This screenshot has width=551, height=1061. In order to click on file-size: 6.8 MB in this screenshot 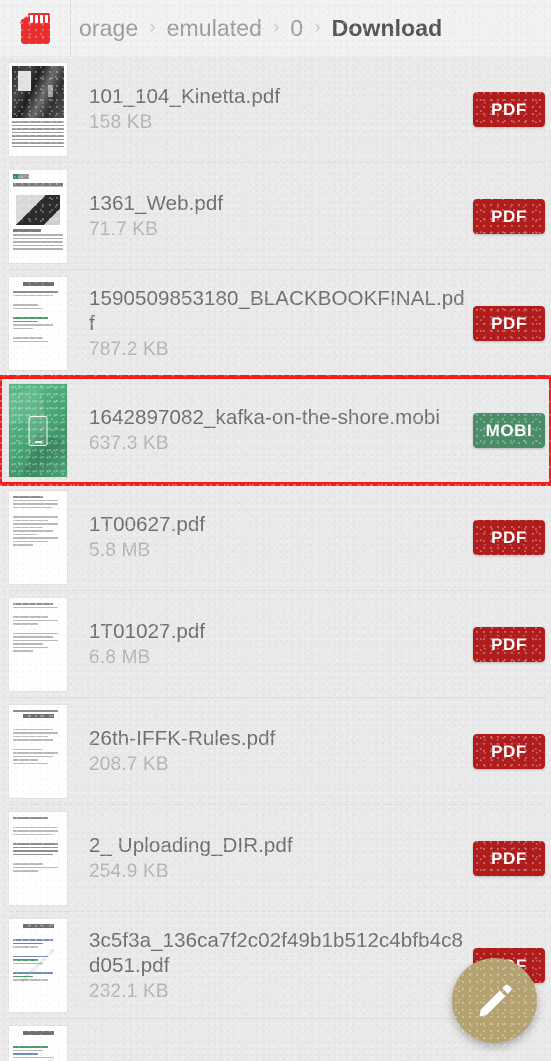, I will do `click(120, 657)`.